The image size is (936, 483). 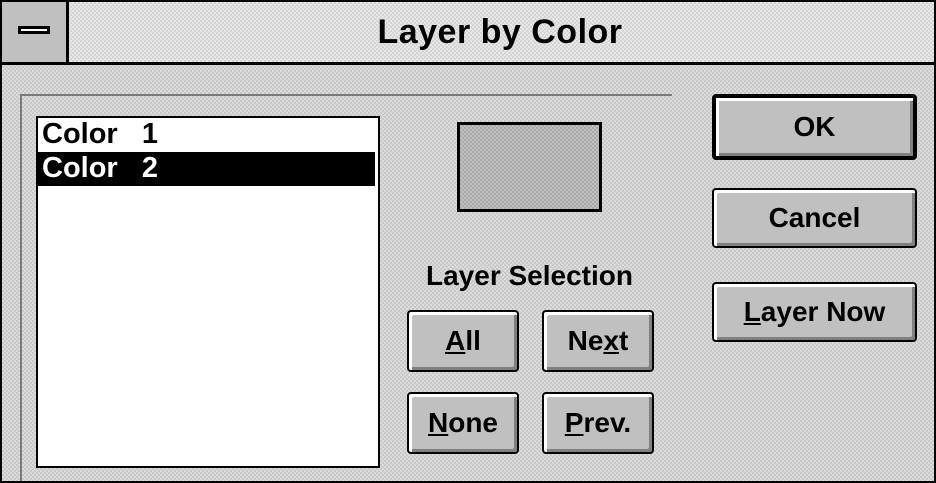 I want to click on layer-selection-label: Layer Selection, so click(x=529, y=275).